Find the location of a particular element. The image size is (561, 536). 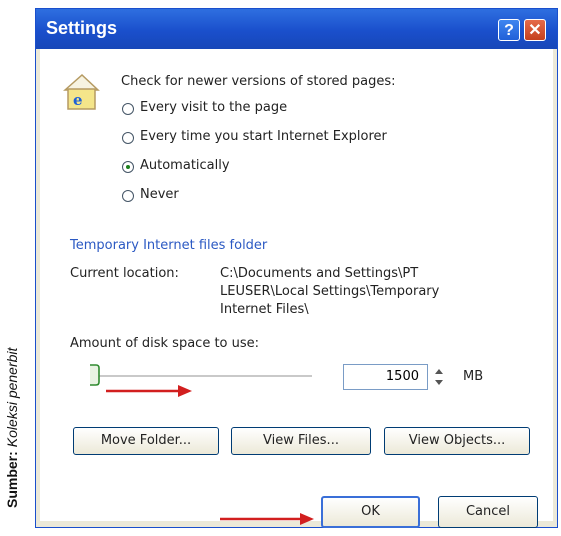

source-caption: Sumber: Koleksi penerbit is located at coordinates (12, 398).